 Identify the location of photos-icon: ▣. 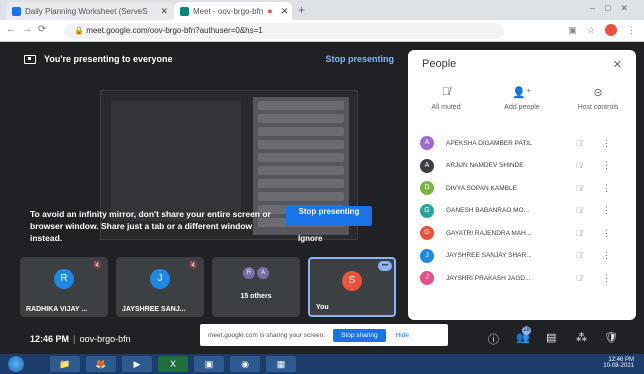
(209, 364).